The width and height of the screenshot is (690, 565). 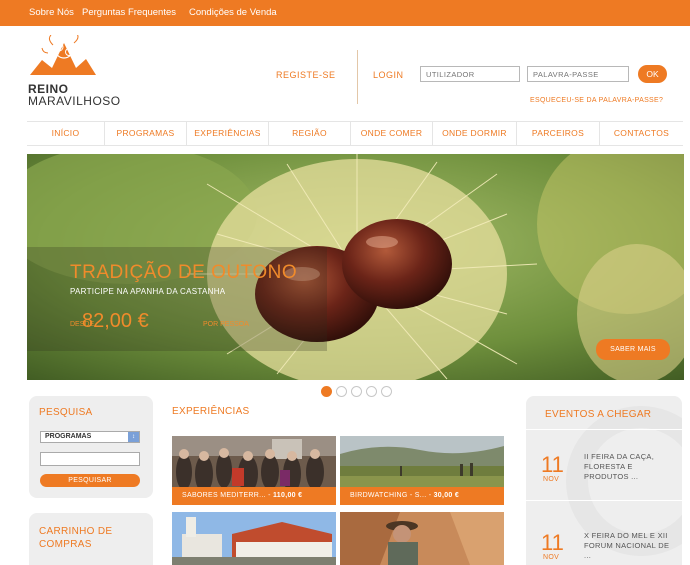 What do you see at coordinates (288, 495) in the screenshot?
I see `experience-price: 110,00 €` at bounding box center [288, 495].